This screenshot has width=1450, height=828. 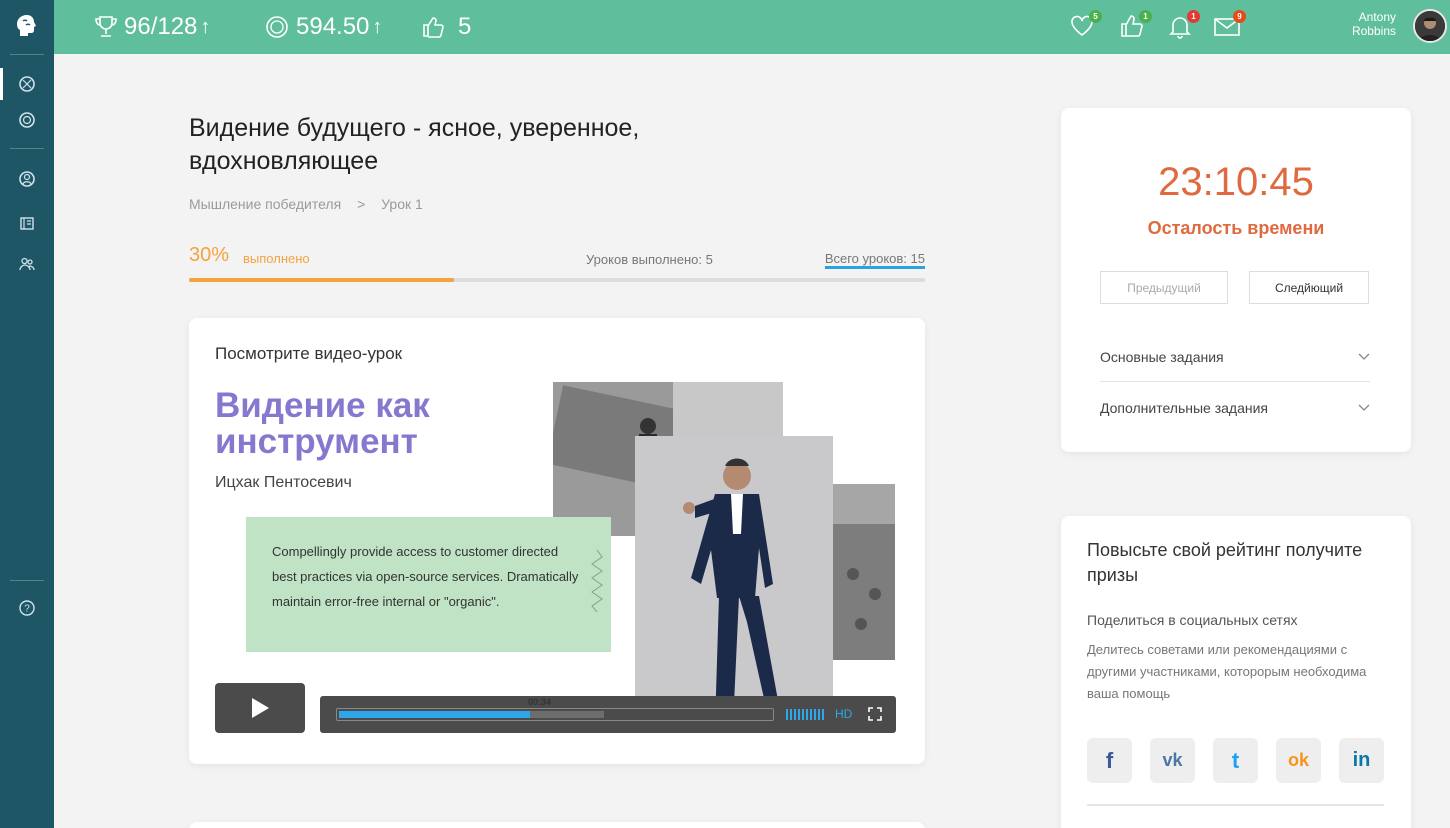 What do you see at coordinates (734, 581) in the screenshot?
I see `speaker-photo` at bounding box center [734, 581].